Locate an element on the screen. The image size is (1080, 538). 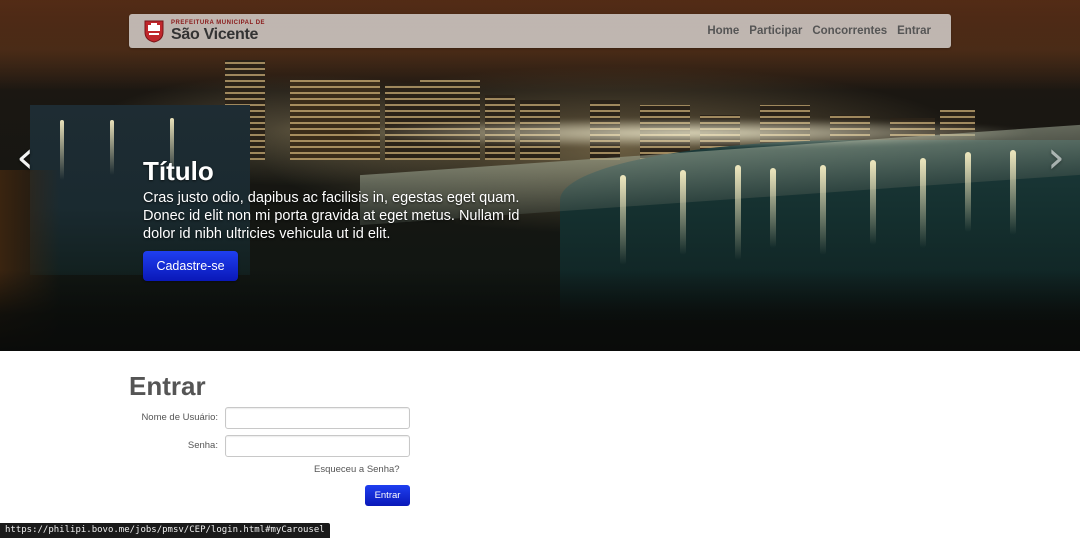
site-logo: Prefeitura Municipal de São Vicente is located at coordinates (204, 31).